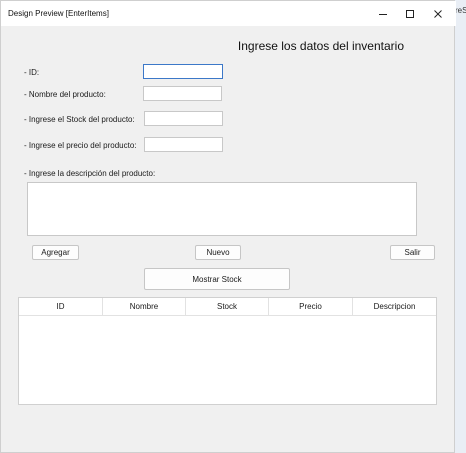 Image resolution: width=466 pixels, height=453 pixels. Describe the element at coordinates (90, 173) in the screenshot. I see `descripcion-label: - Ingrese la descripción del producto:` at that location.